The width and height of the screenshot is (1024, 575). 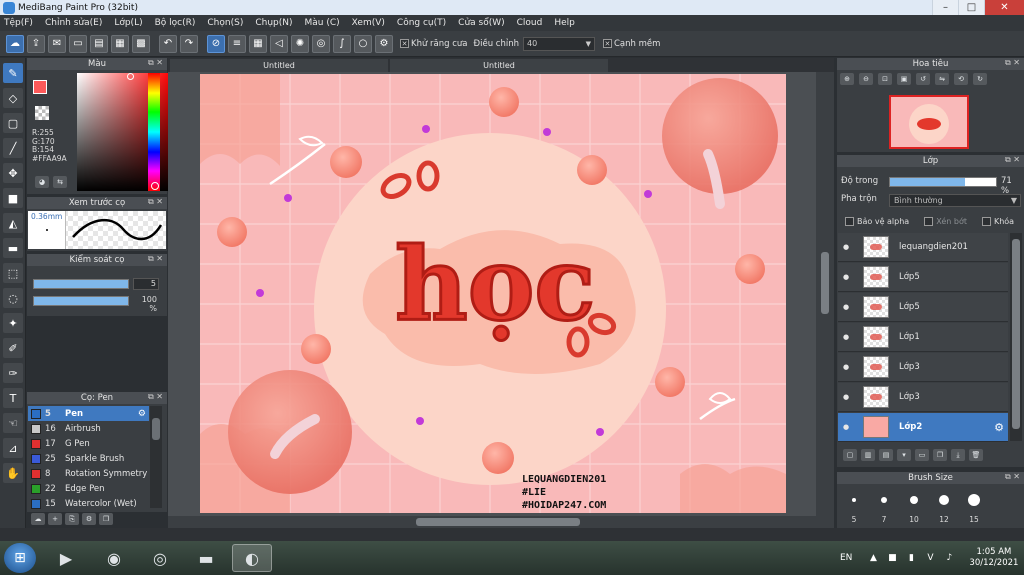 I want to click on screen-icon: ▭, so click(x=78, y=43).